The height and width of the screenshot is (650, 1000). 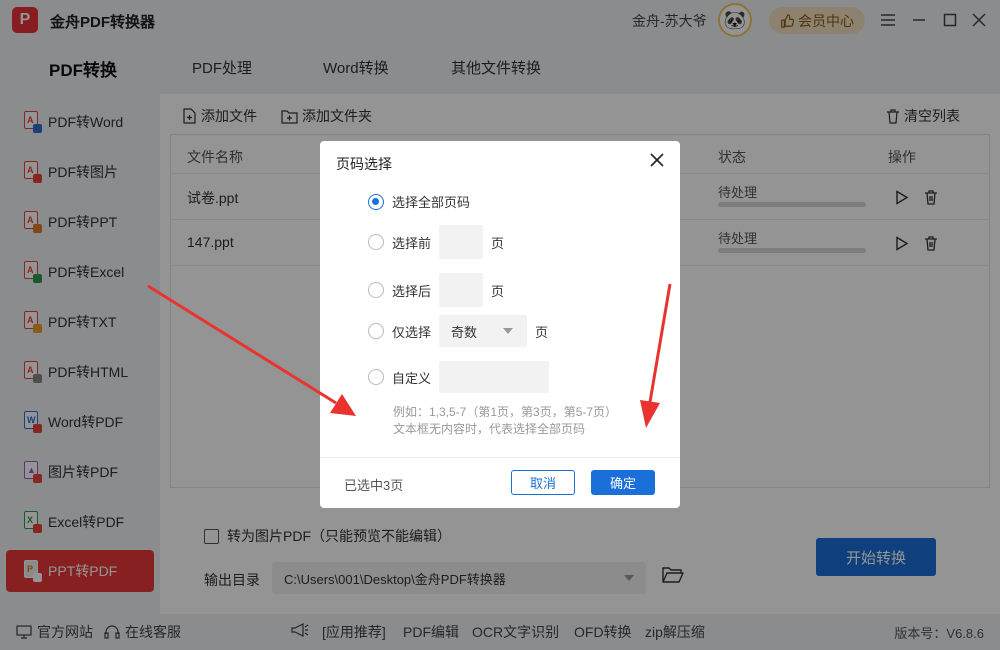 I want to click on option-only-pages: 仅选择 奇数 页, so click(x=458, y=331).